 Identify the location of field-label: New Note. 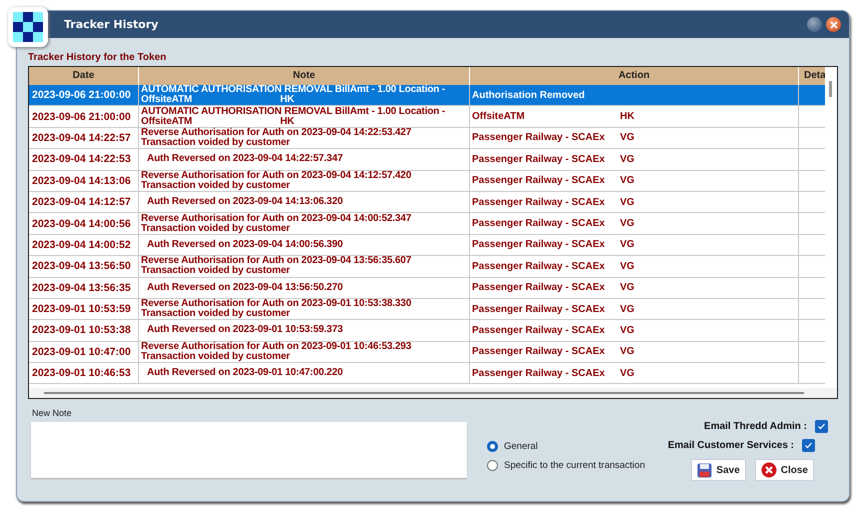
(52, 414).